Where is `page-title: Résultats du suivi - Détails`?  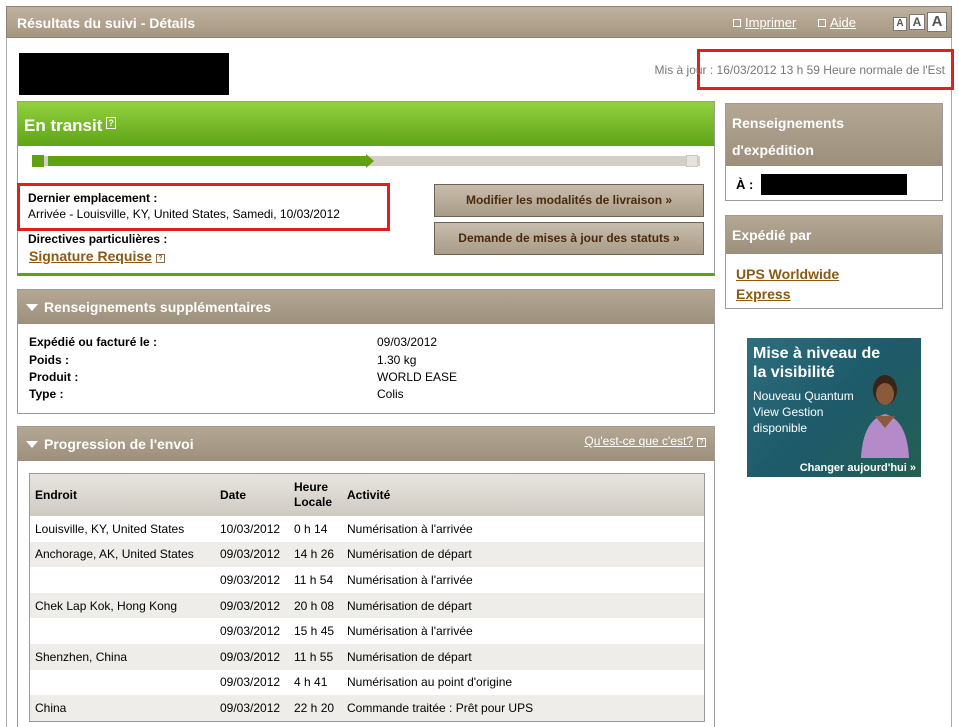
page-title: Résultats du suivi - Détails is located at coordinates (106, 23).